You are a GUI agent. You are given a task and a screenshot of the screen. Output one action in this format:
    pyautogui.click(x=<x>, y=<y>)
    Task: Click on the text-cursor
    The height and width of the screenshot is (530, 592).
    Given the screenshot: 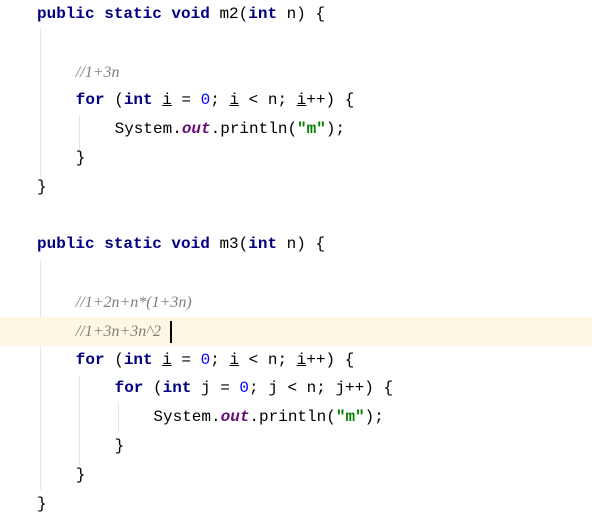 What is the action you would take?
    pyautogui.click(x=171, y=331)
    